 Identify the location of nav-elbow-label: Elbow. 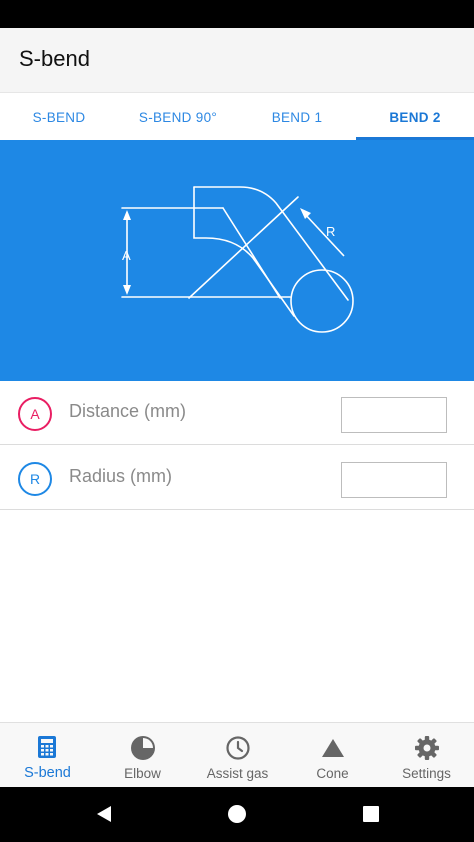
(142, 773).